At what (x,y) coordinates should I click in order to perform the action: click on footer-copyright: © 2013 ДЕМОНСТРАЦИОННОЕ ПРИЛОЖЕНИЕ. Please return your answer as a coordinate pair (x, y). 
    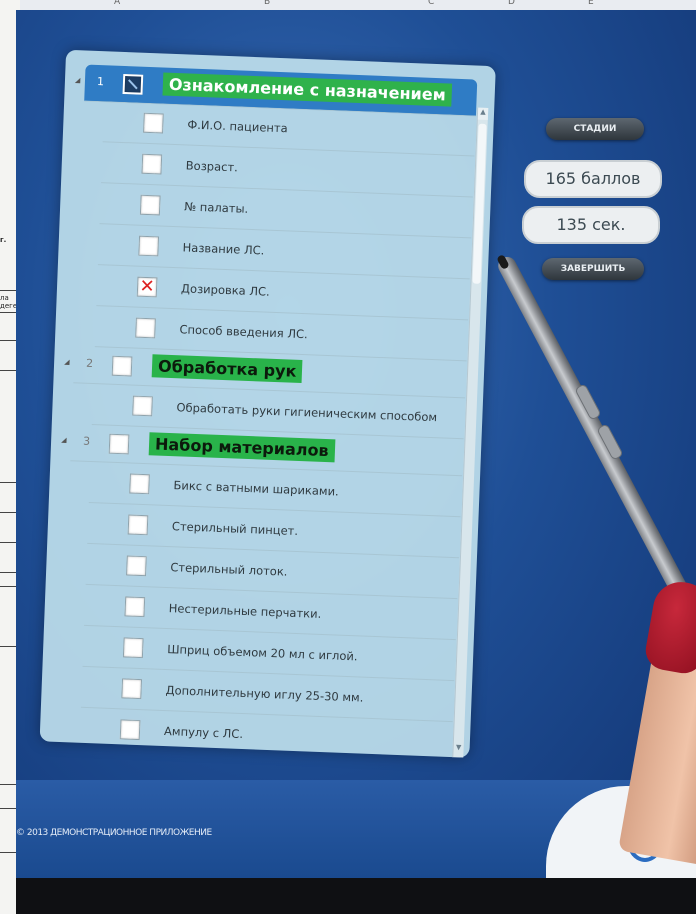
    Looking at the image, I should click on (114, 833).